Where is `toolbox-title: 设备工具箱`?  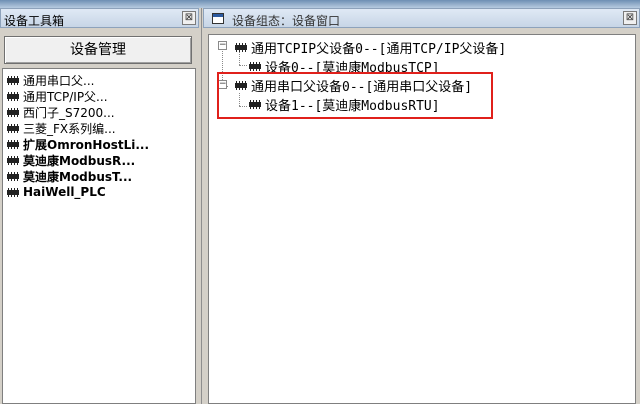 toolbox-title: 设备工具箱 is located at coordinates (34, 21).